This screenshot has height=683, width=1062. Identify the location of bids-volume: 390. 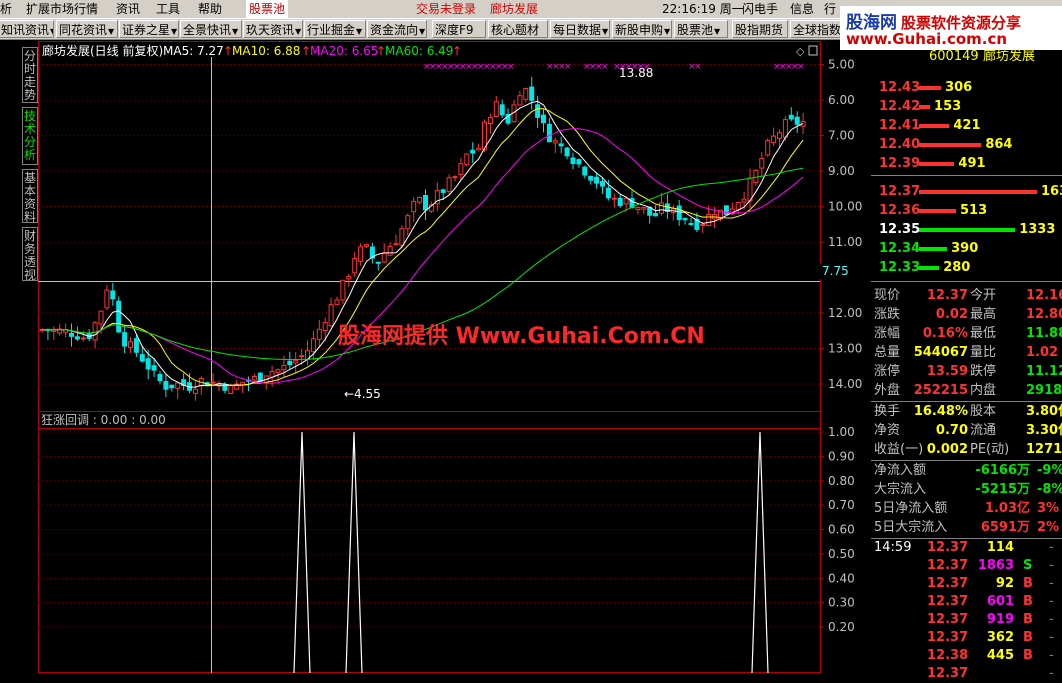
(965, 248).